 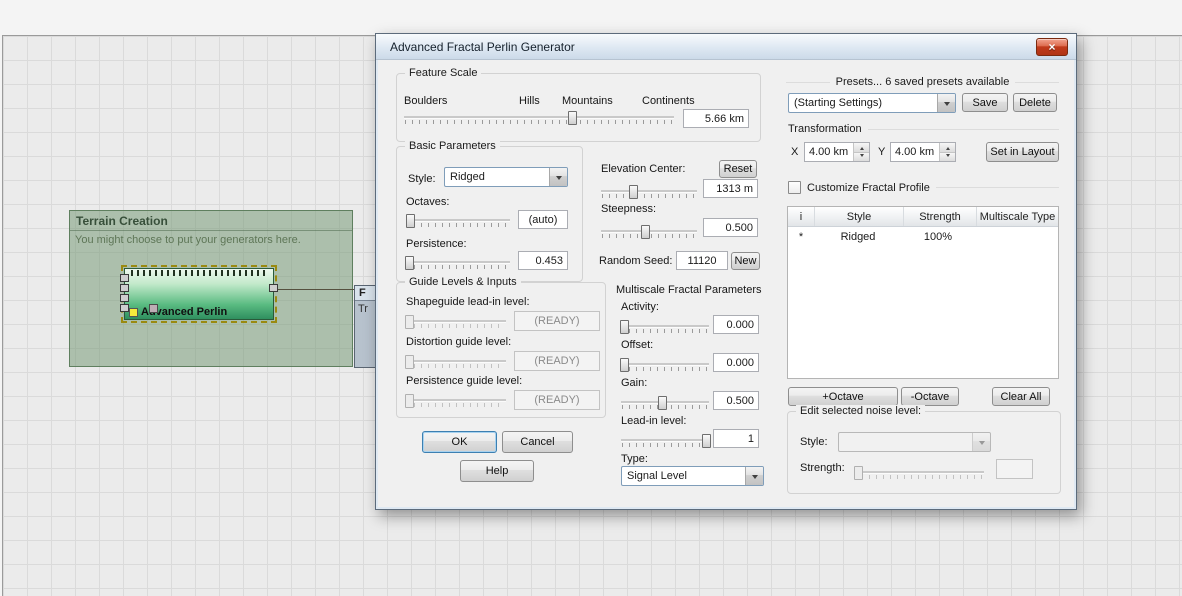 I want to click on type-dropdown: Signal Level, so click(x=692, y=476).